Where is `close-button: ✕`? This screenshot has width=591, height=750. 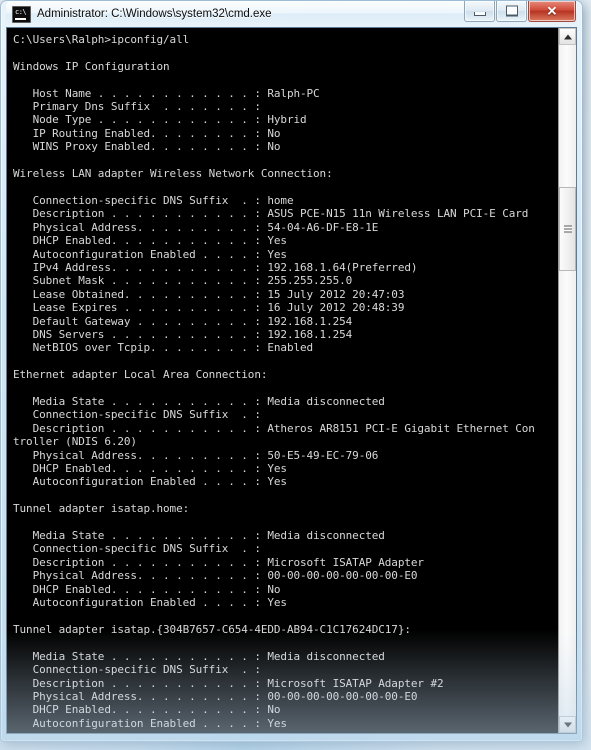 close-button: ✕ is located at coordinates (552, 11).